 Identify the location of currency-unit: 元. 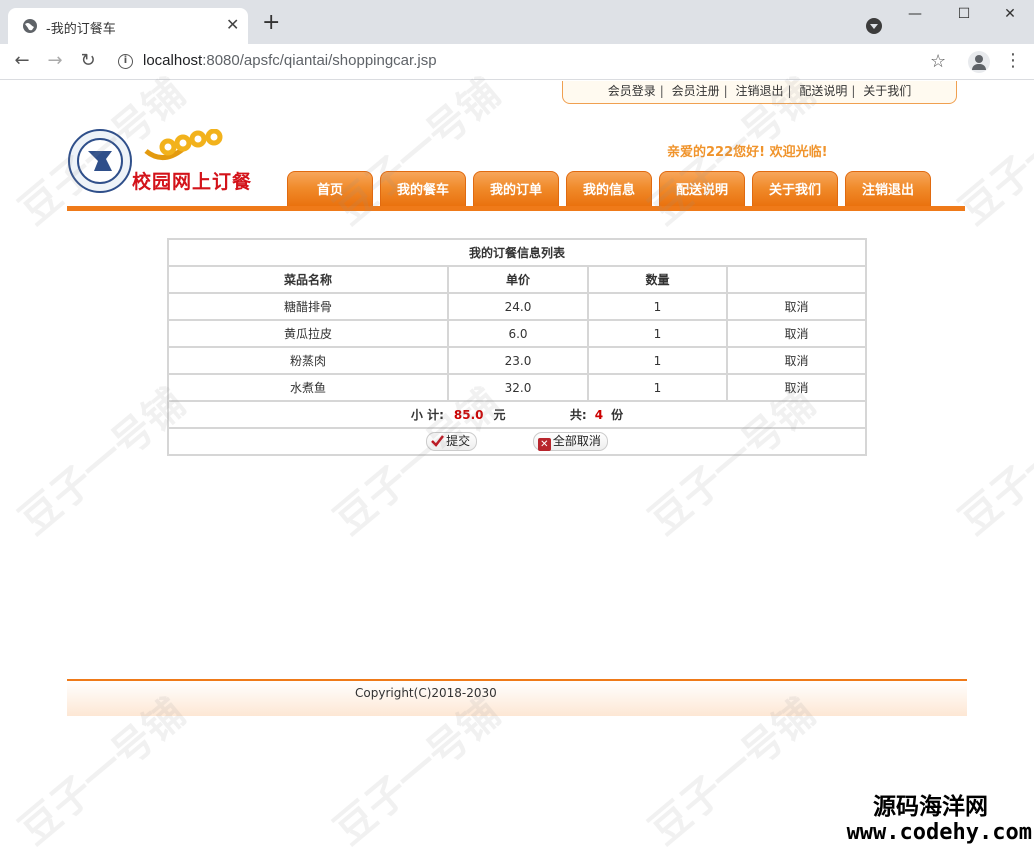
(499, 415).